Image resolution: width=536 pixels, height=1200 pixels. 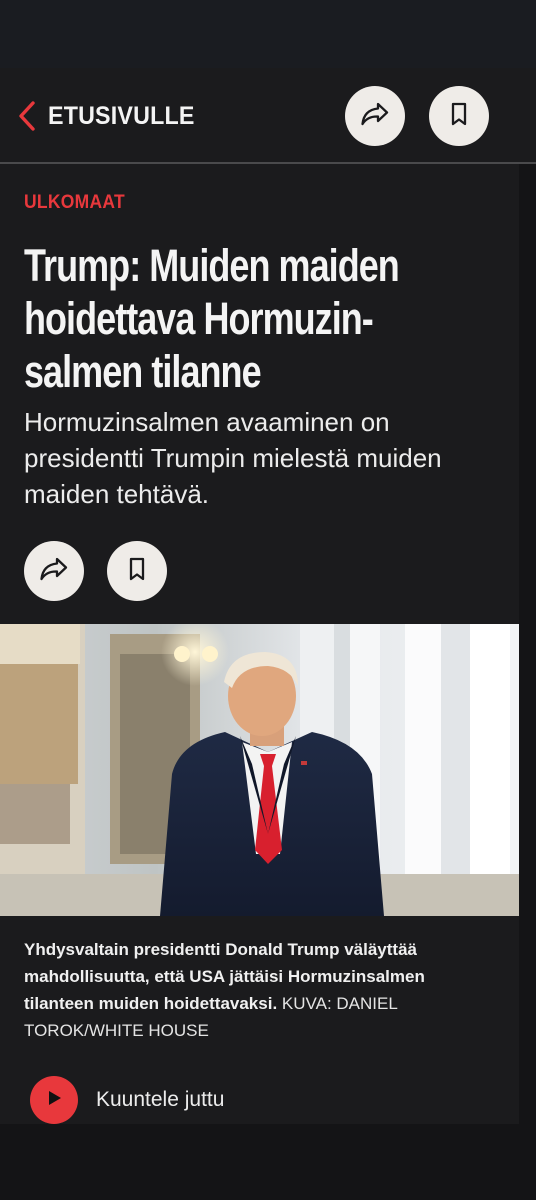 I want to click on bottom-area, so click(x=268, y=1162).